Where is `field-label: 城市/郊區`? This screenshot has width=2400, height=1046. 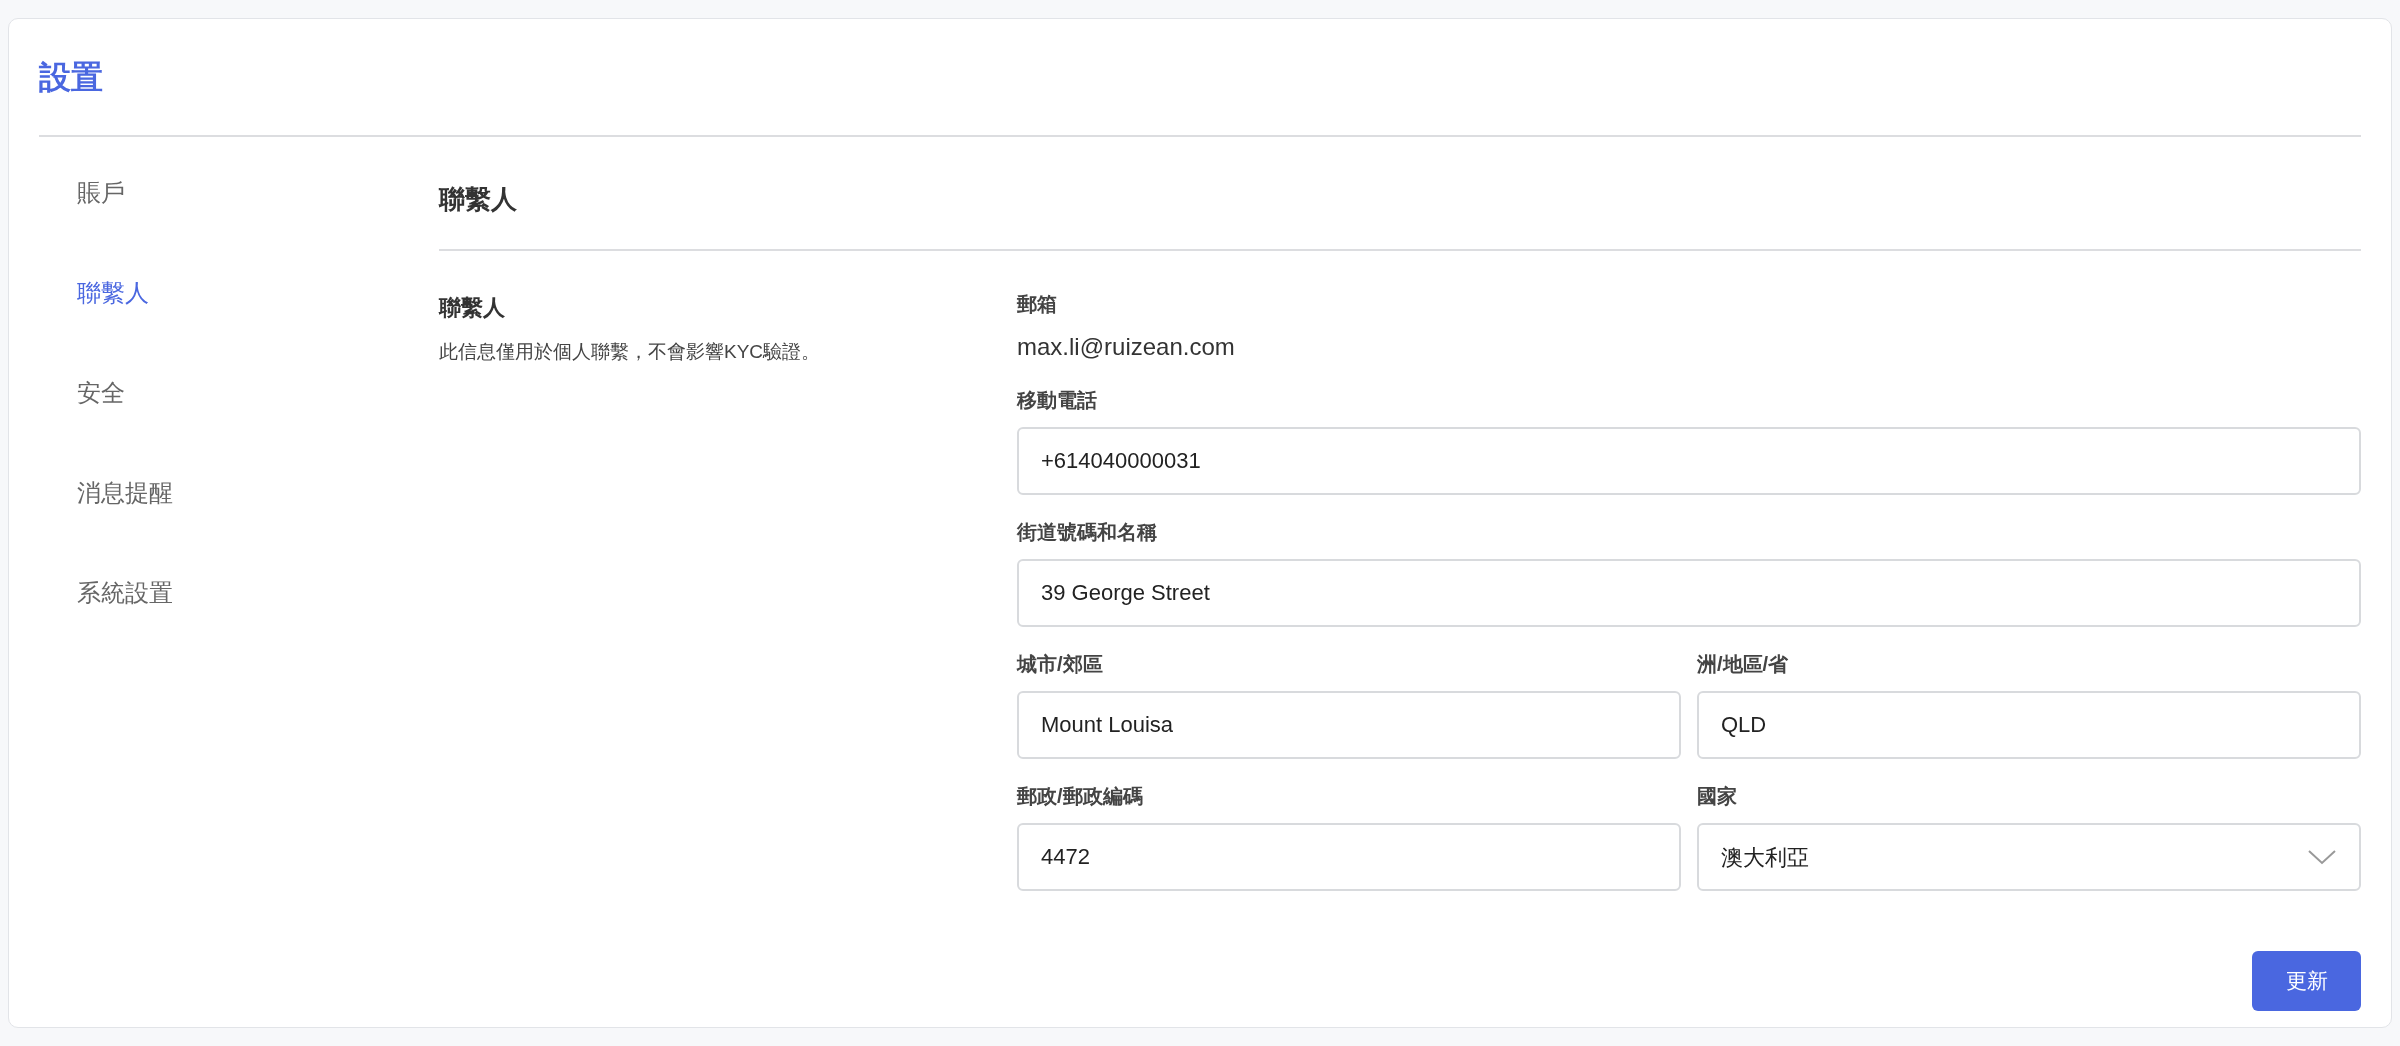
field-label: 城市/郊區 is located at coordinates (1060, 664).